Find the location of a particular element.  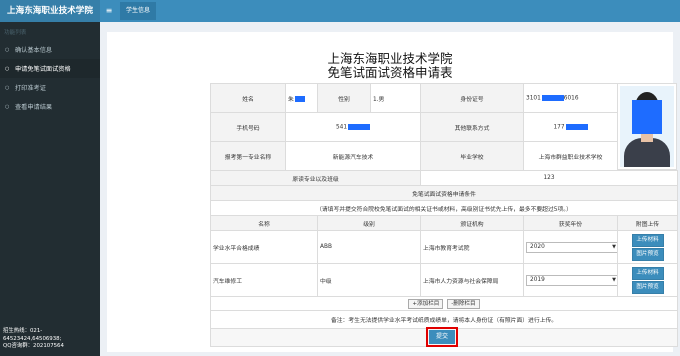

remove-row-button: -删除栏目 is located at coordinates (463, 303).